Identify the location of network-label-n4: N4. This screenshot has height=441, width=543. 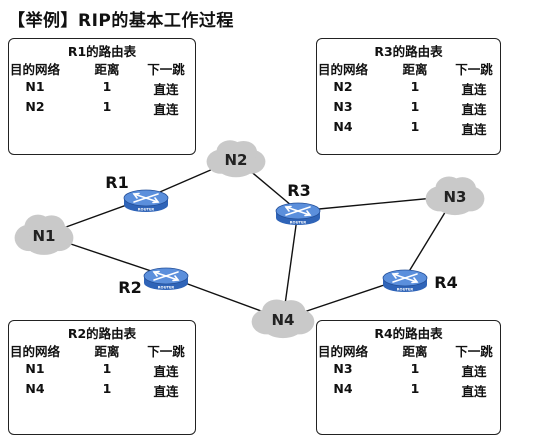
(283, 320).